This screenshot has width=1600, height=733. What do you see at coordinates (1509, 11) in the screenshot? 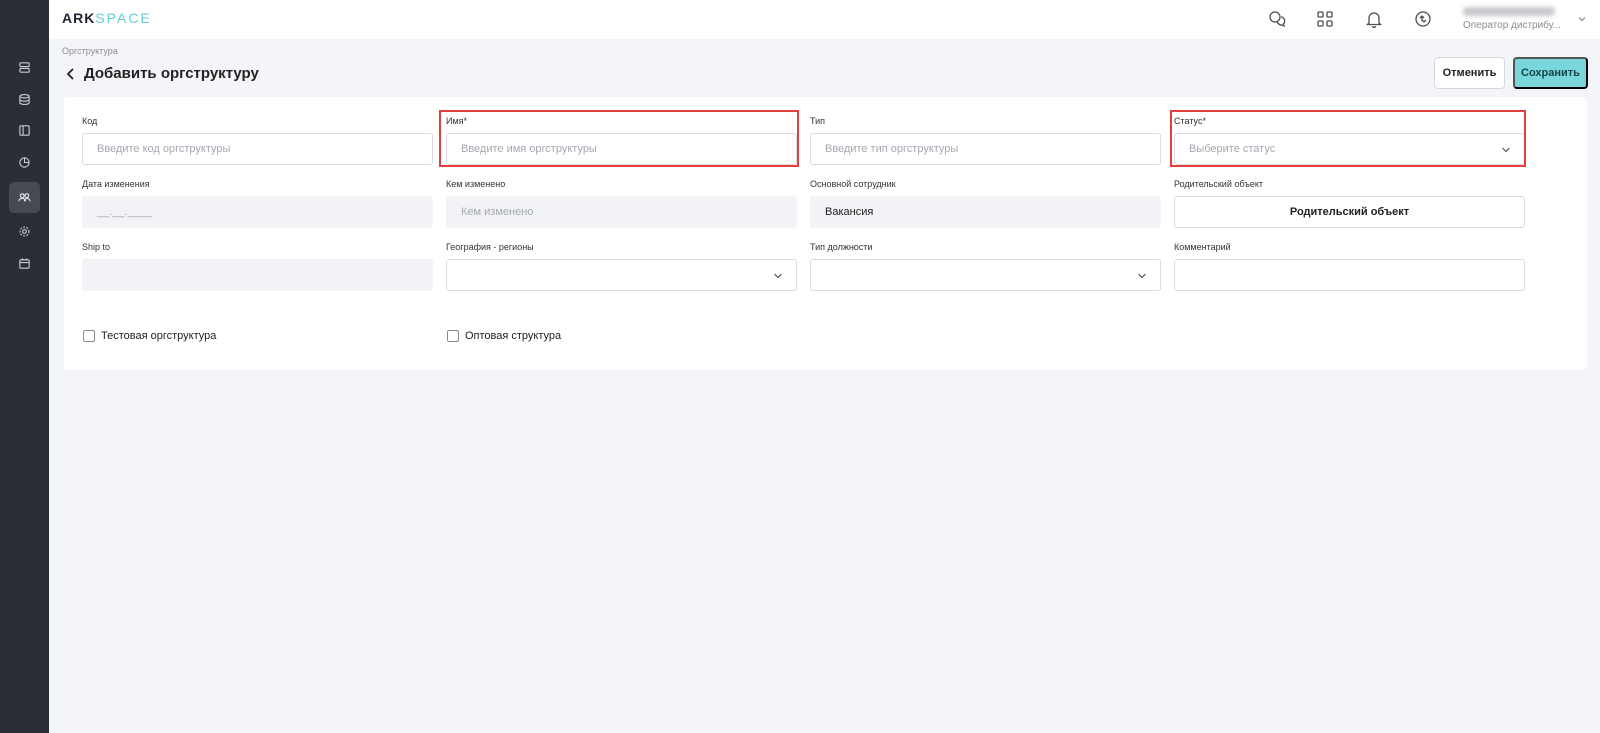
I see `user-name` at bounding box center [1509, 11].